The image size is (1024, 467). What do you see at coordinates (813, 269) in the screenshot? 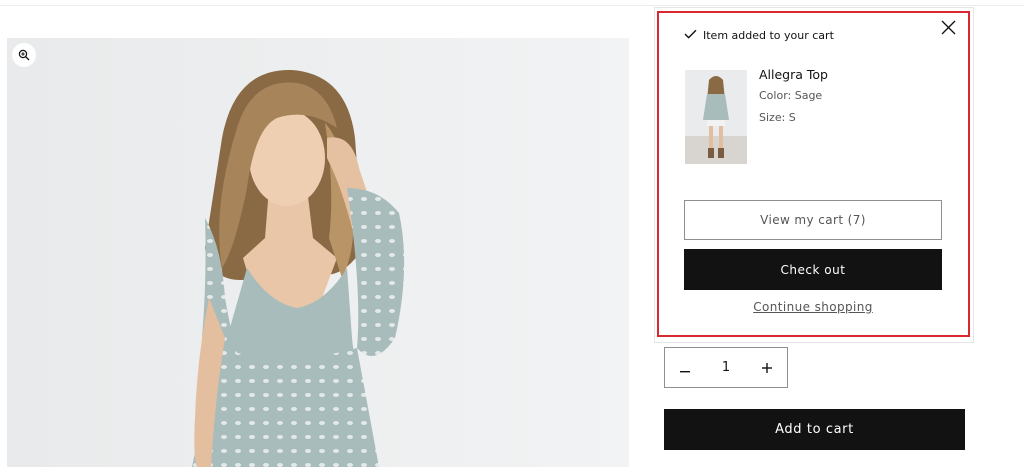
I see `checkout-button: Check out` at bounding box center [813, 269].